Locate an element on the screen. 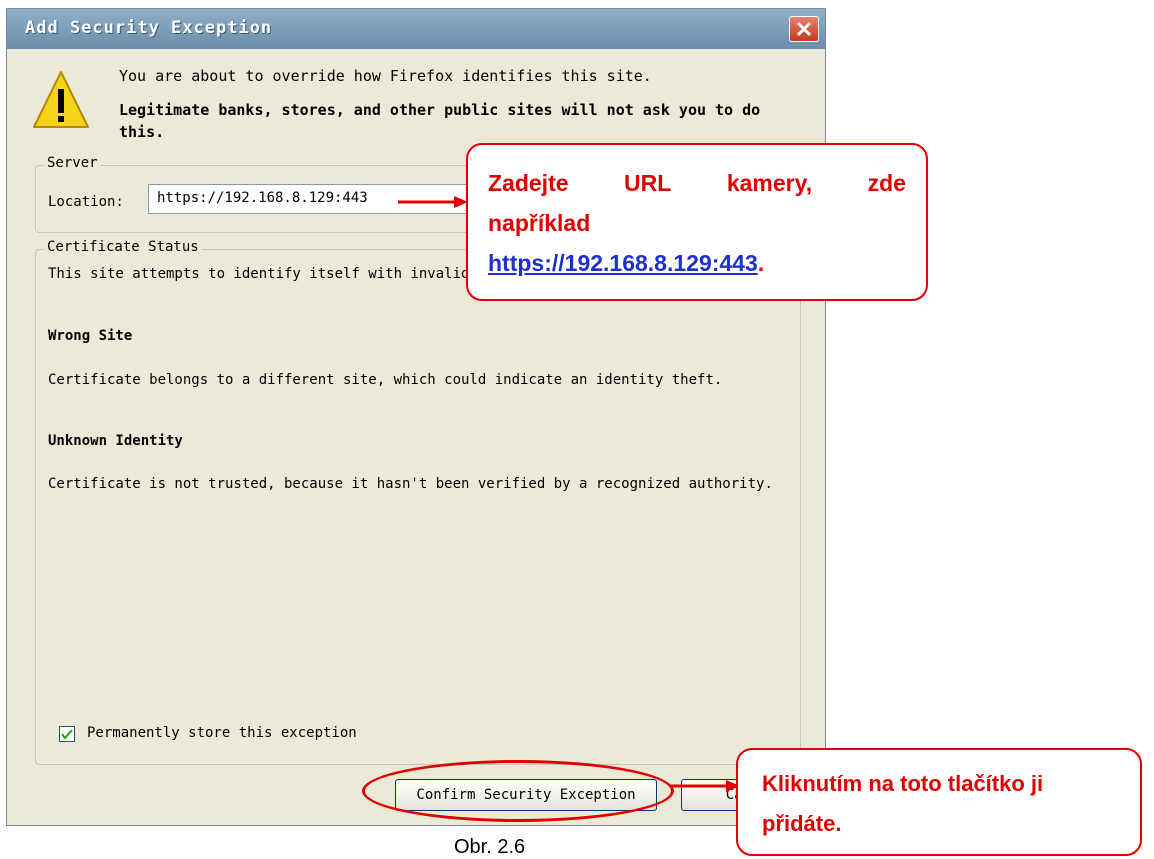 The image size is (1154, 859). server-group-label: Server is located at coordinates (72, 163).